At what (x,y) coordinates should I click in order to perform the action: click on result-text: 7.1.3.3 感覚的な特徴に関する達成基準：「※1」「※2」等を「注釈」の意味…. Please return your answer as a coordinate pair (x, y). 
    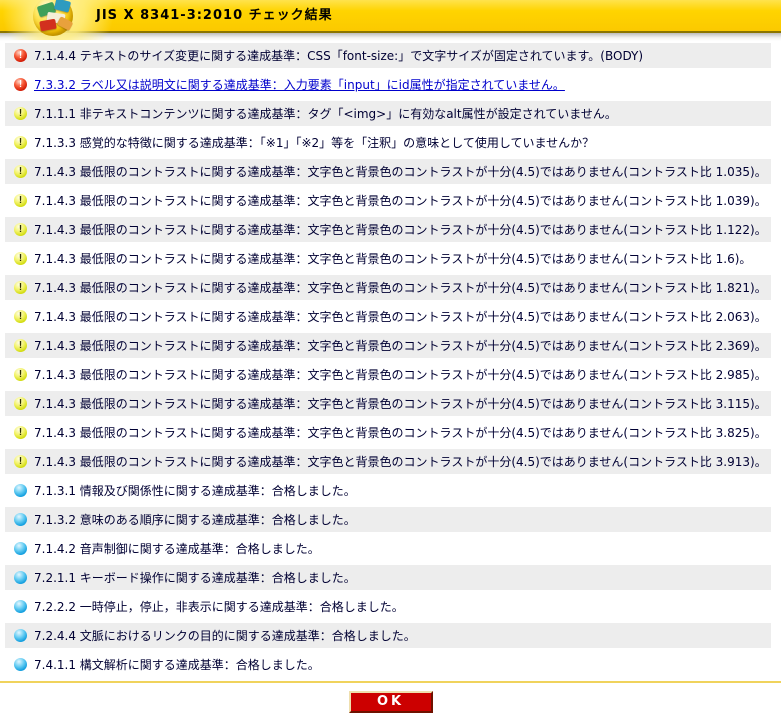
    Looking at the image, I should click on (314, 143).